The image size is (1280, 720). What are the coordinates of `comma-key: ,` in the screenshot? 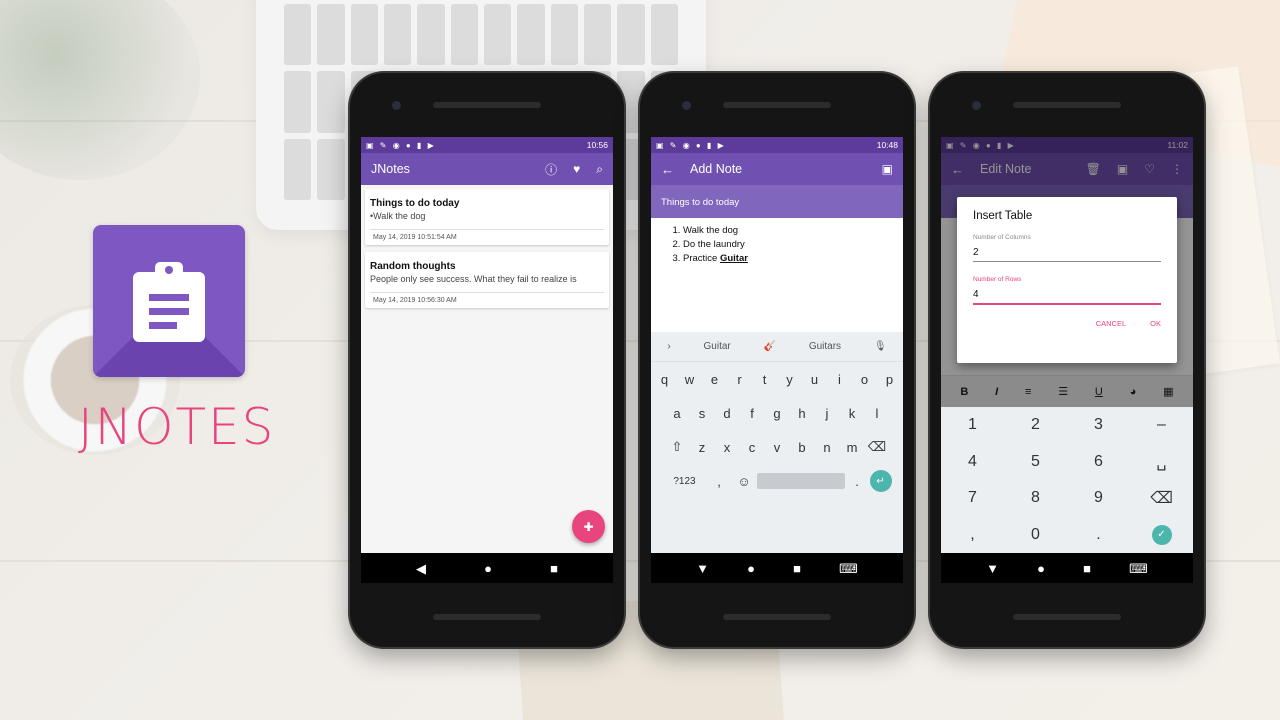 It's located at (719, 481).